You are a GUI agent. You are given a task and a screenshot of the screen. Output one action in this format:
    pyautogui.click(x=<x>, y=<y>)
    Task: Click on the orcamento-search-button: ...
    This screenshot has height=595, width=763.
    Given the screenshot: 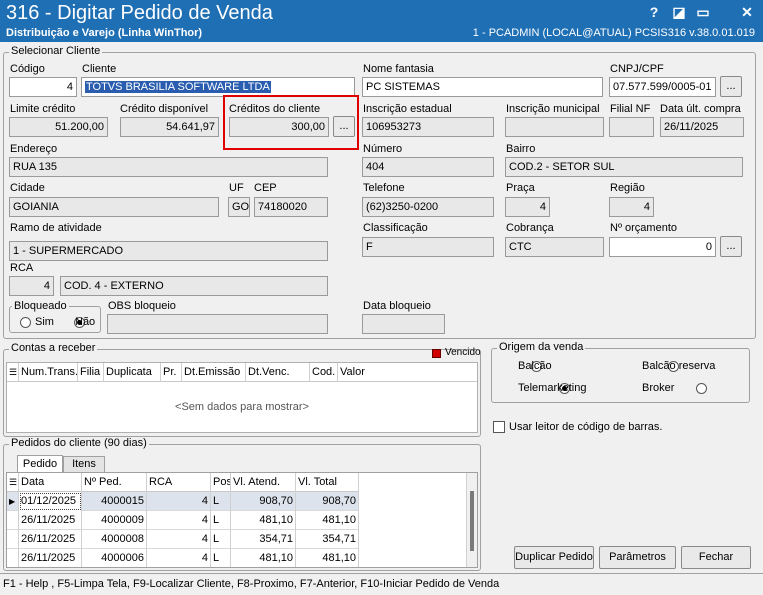 What is the action you would take?
    pyautogui.click(x=731, y=246)
    